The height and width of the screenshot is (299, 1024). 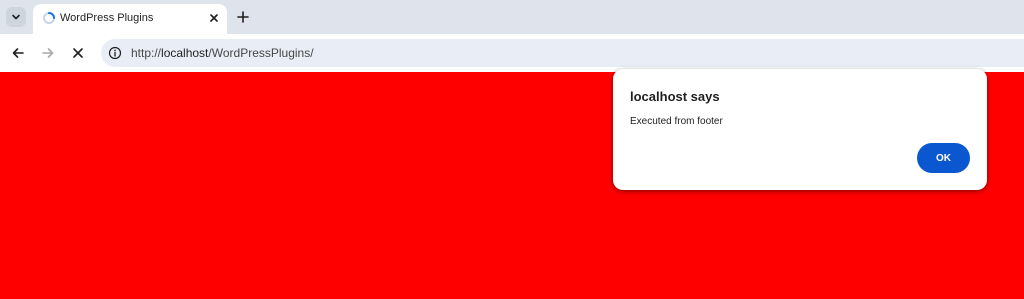 What do you see at coordinates (185, 53) in the screenshot?
I see `url-host: localhost` at bounding box center [185, 53].